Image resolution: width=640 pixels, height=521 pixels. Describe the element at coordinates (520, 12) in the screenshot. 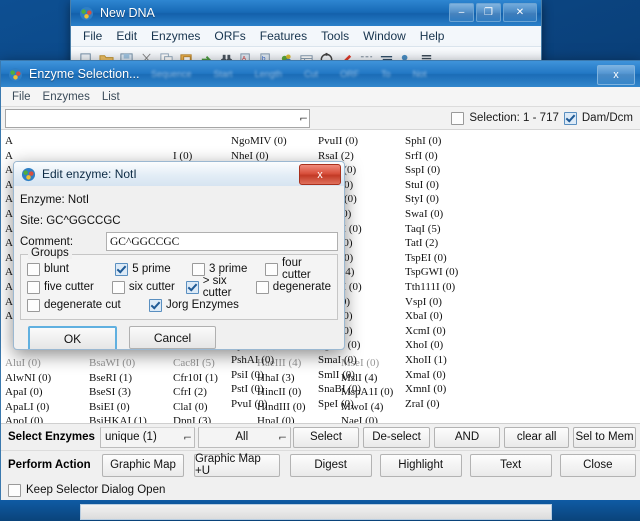

I see `close-button: ✕` at that location.